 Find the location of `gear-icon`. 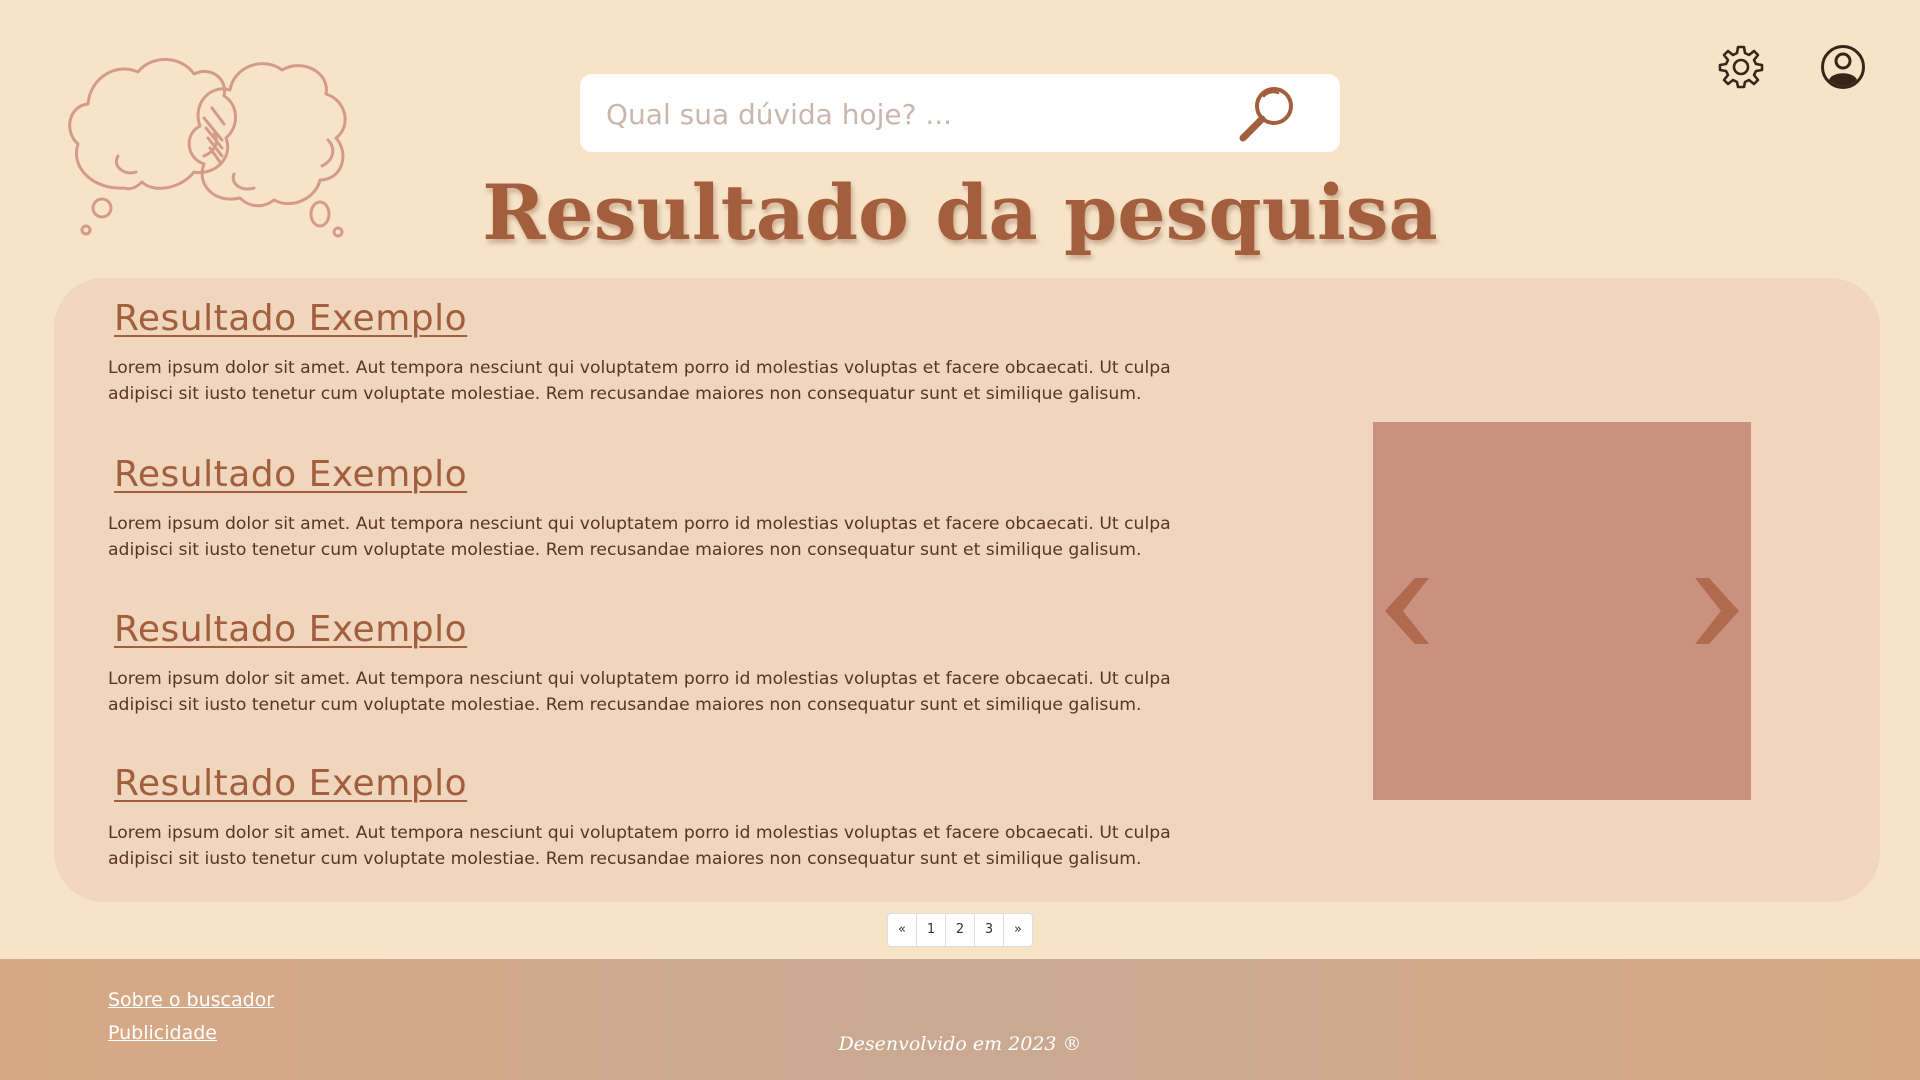

gear-icon is located at coordinates (1741, 67).